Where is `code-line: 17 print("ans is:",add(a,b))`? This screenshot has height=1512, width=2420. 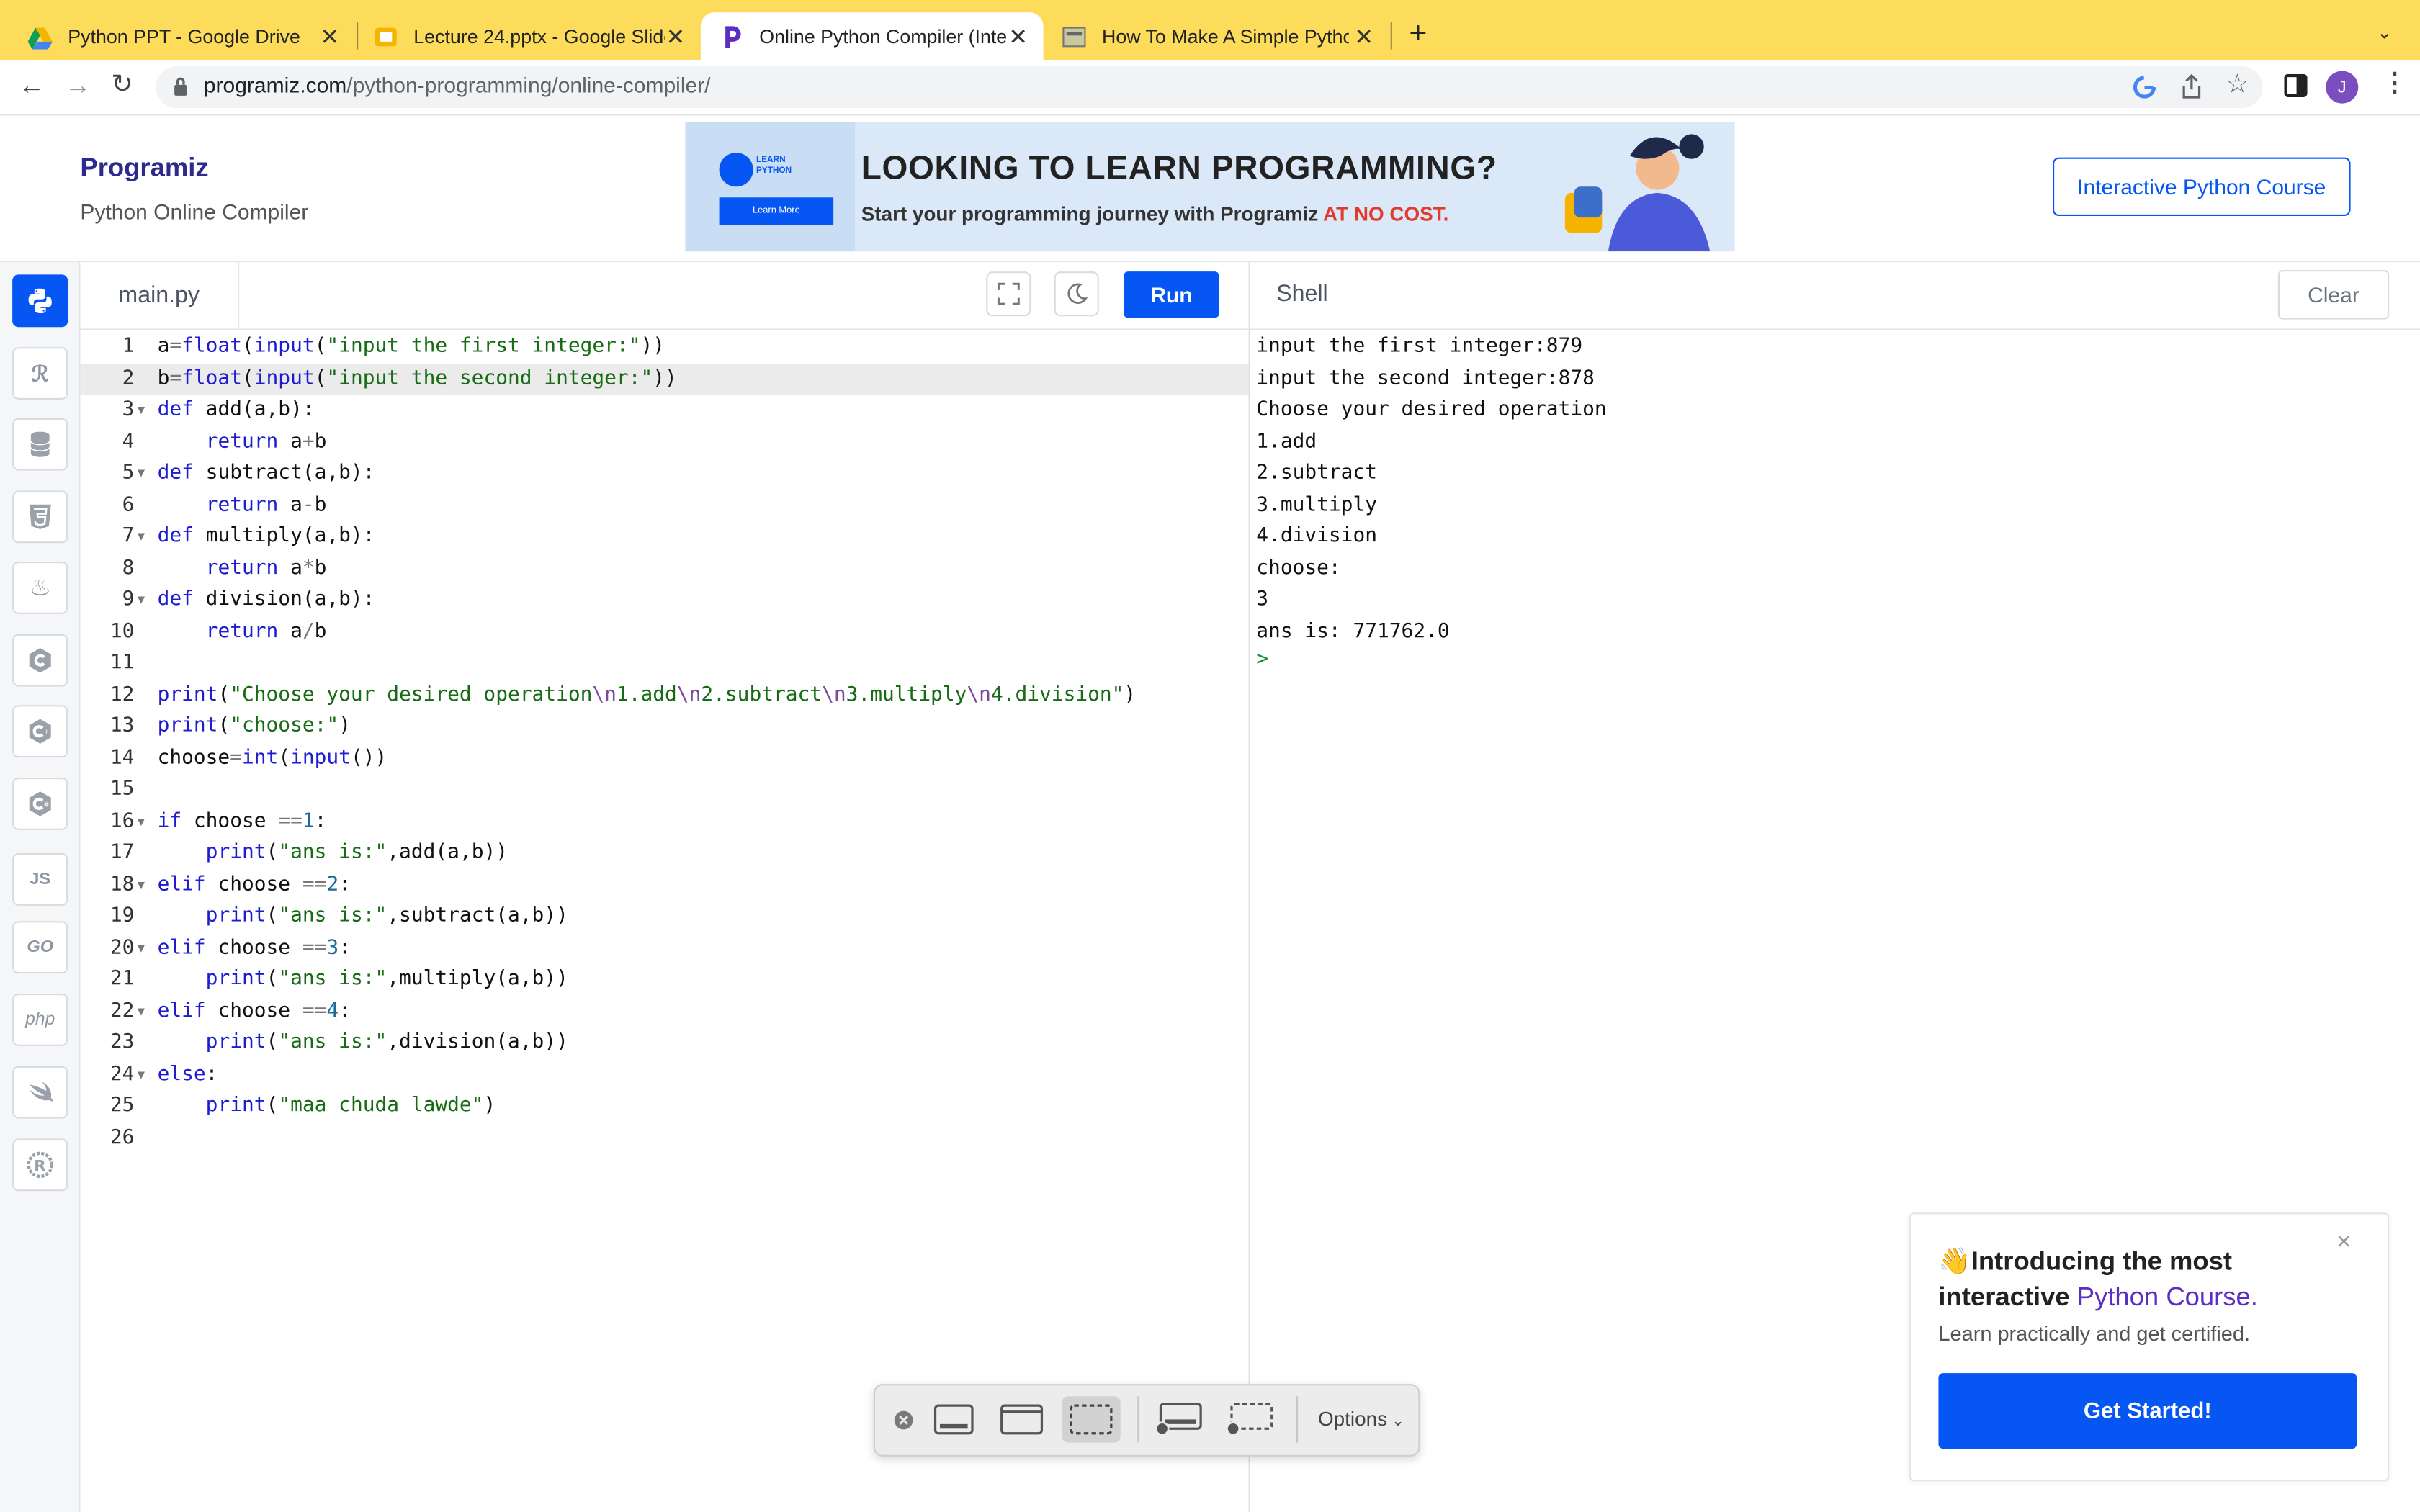 code-line: 17 print("ans is:",add(a,b)) is located at coordinates (664, 854).